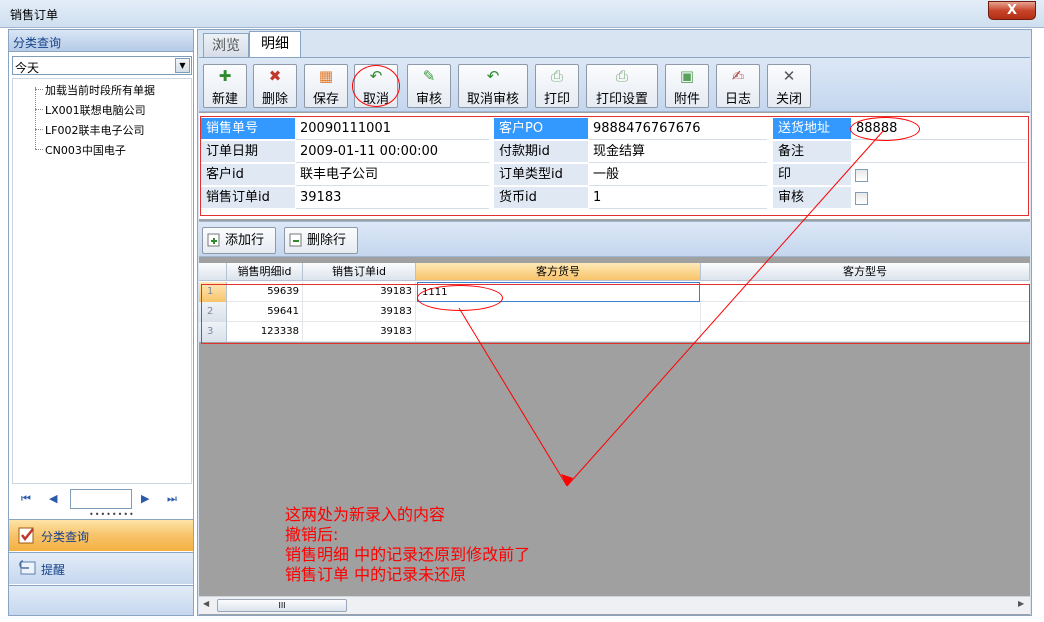 Image resolution: width=1044 pixels, height=622 pixels. Describe the element at coordinates (282, 605) in the screenshot. I see `scroll-thumb: III` at that location.